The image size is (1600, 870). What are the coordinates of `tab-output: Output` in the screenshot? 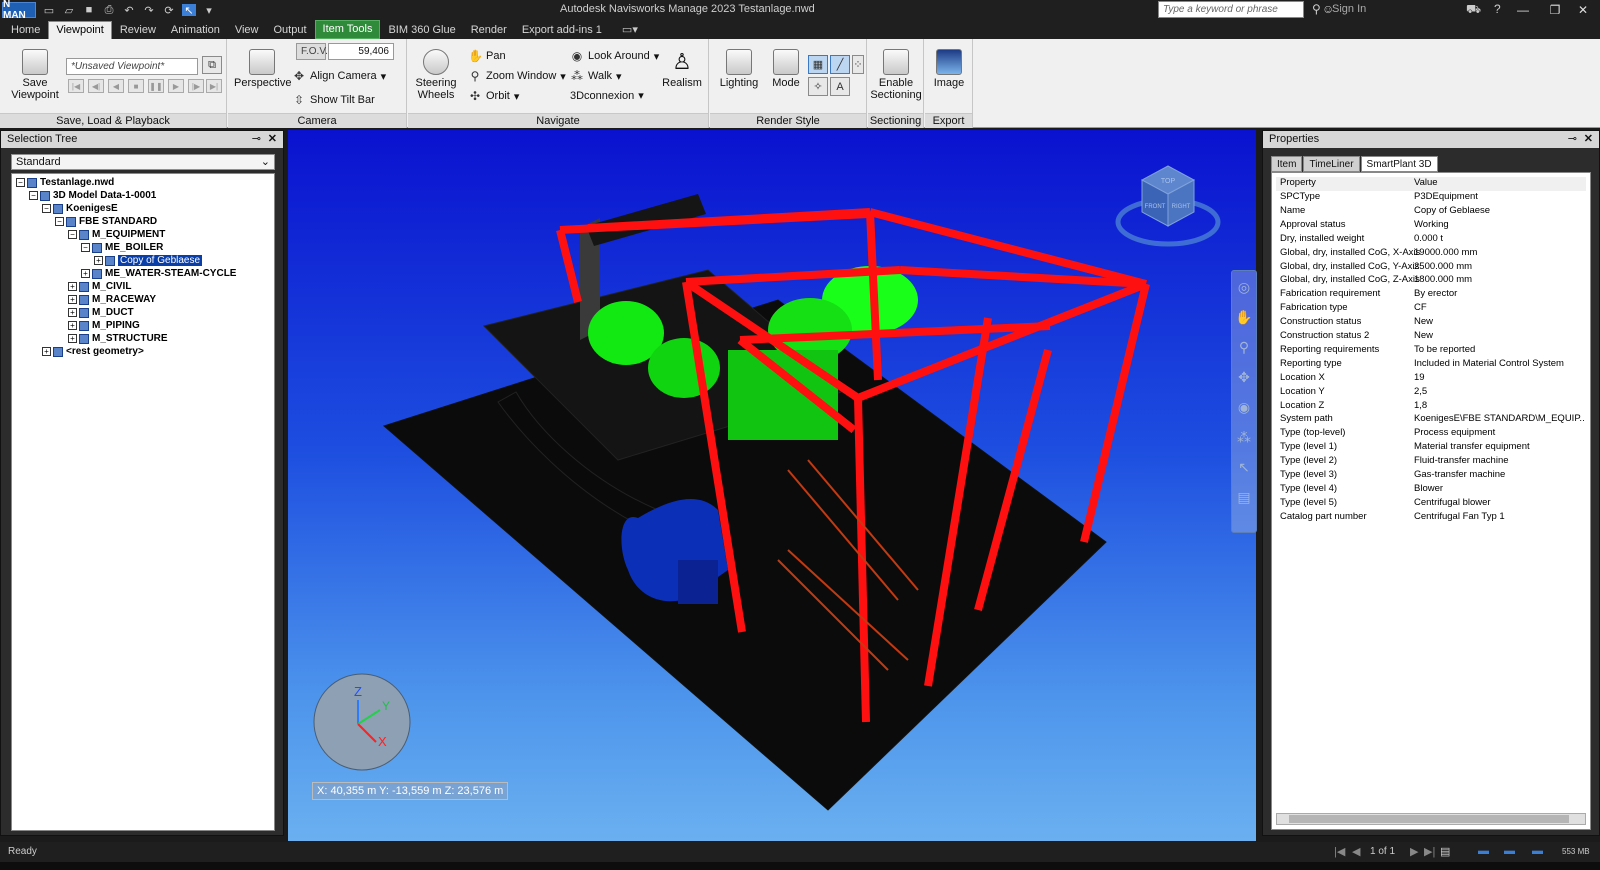 It's located at (290, 30).